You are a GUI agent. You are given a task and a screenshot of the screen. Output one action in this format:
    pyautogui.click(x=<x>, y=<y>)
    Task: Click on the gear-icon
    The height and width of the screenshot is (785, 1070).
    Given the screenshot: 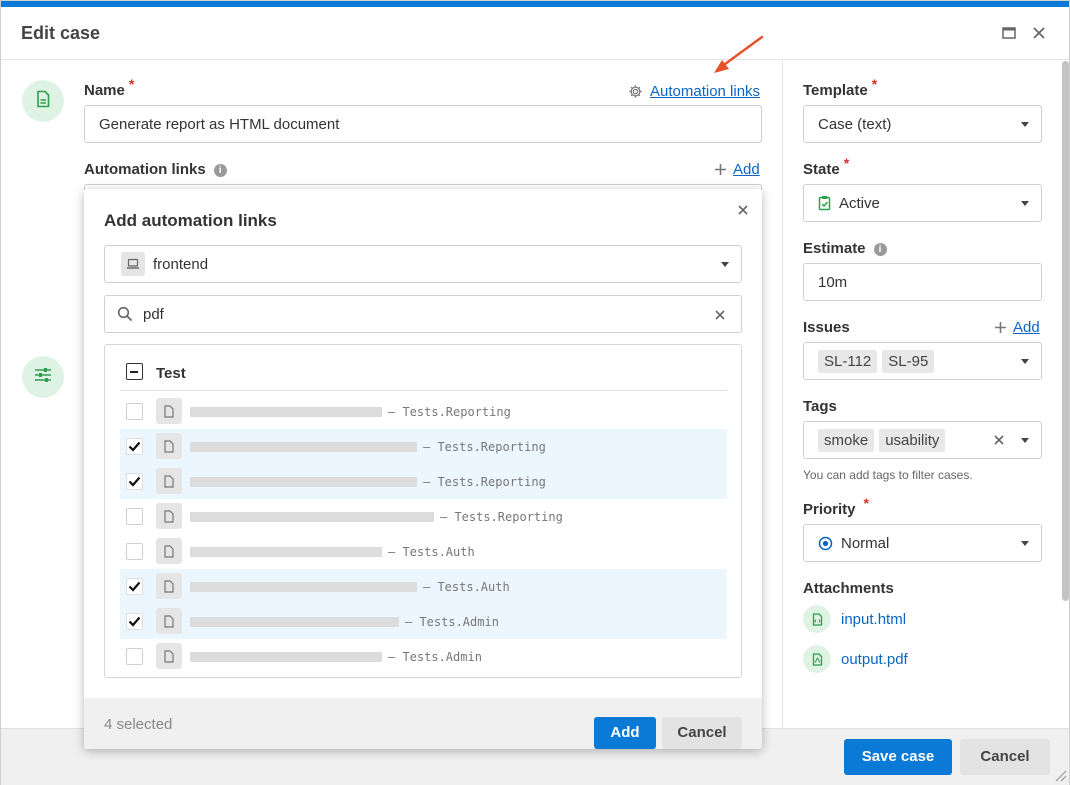 What is the action you would take?
    pyautogui.click(x=635, y=91)
    